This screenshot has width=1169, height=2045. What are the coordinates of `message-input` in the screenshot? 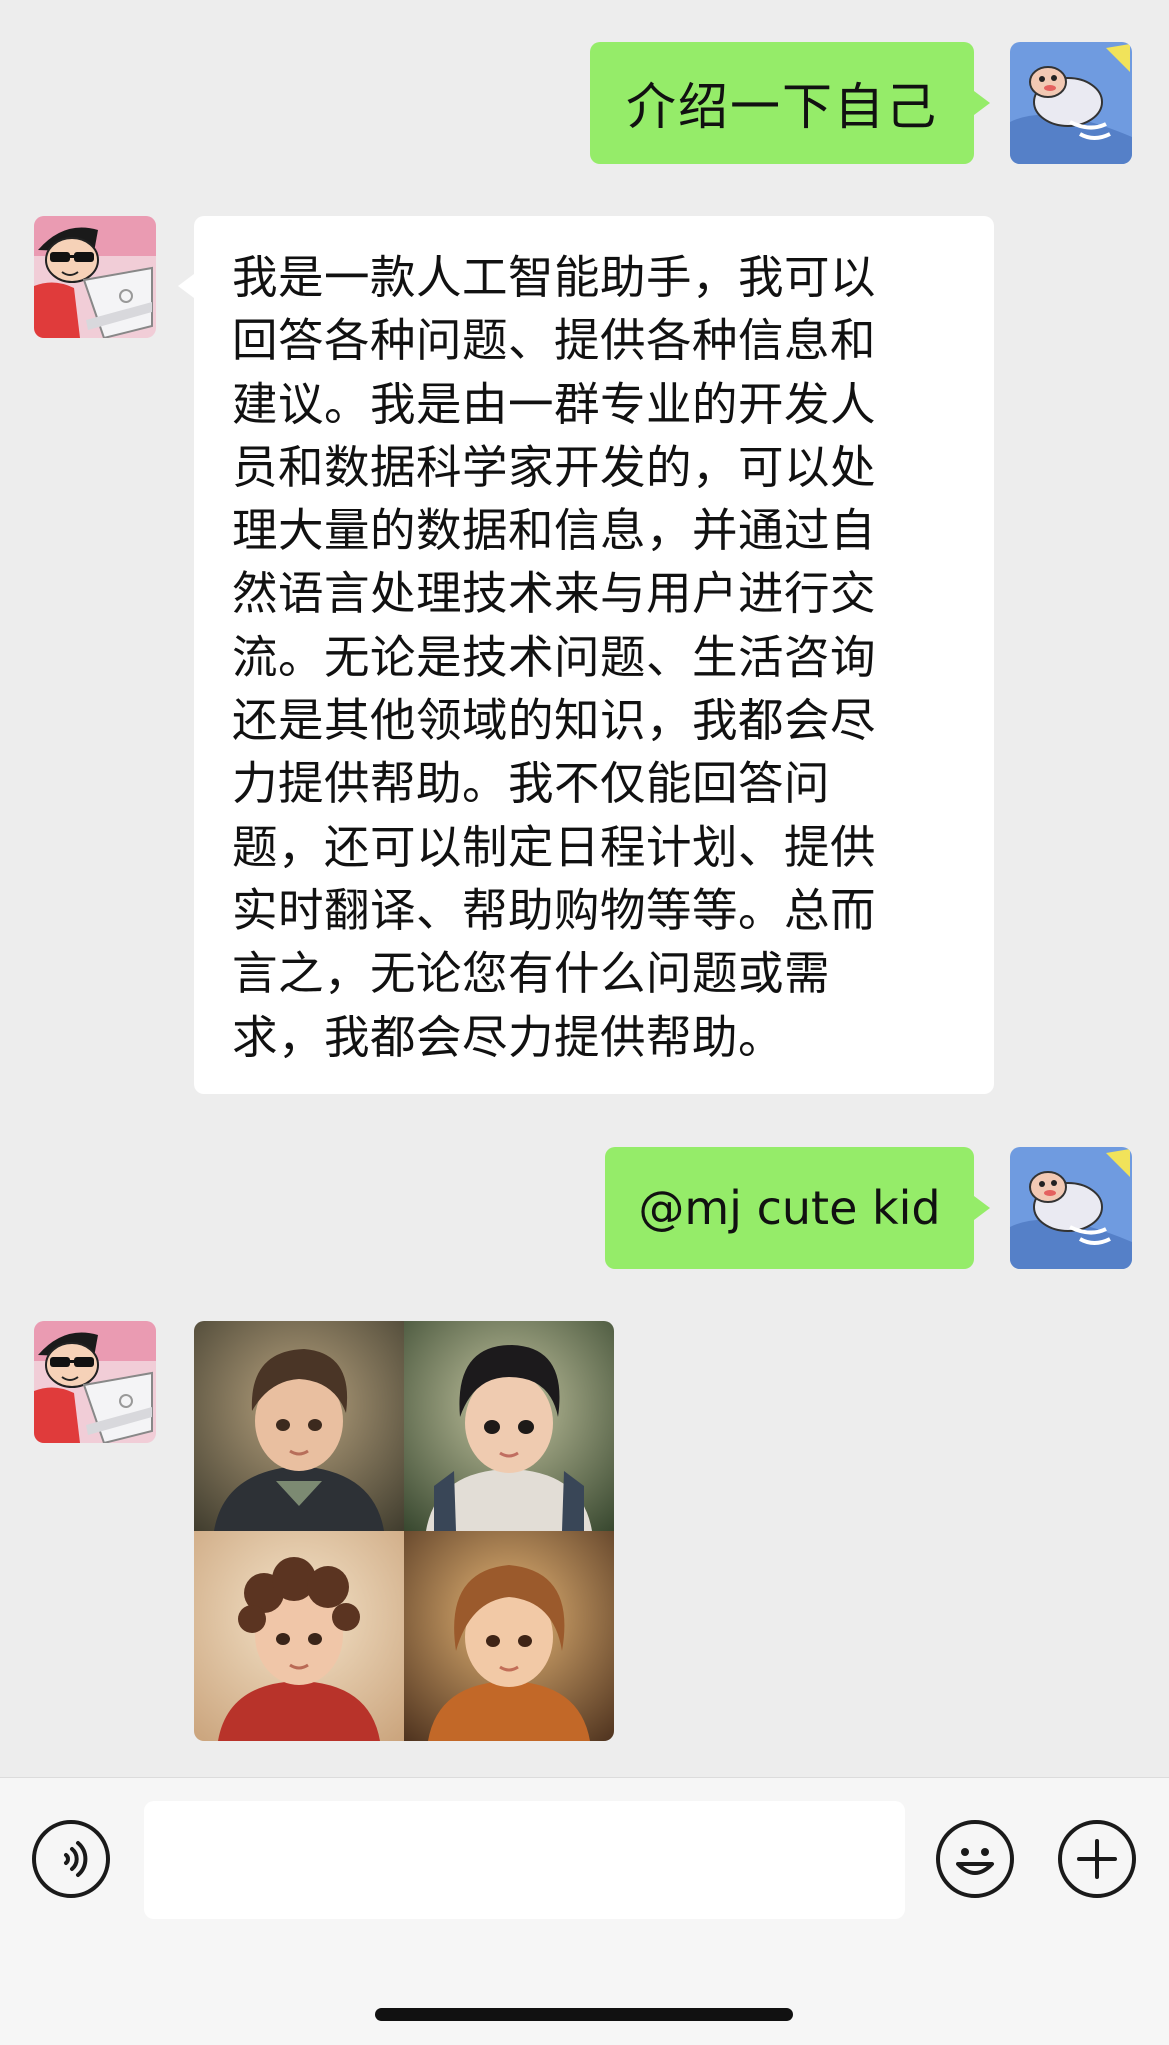 It's located at (524, 1860).